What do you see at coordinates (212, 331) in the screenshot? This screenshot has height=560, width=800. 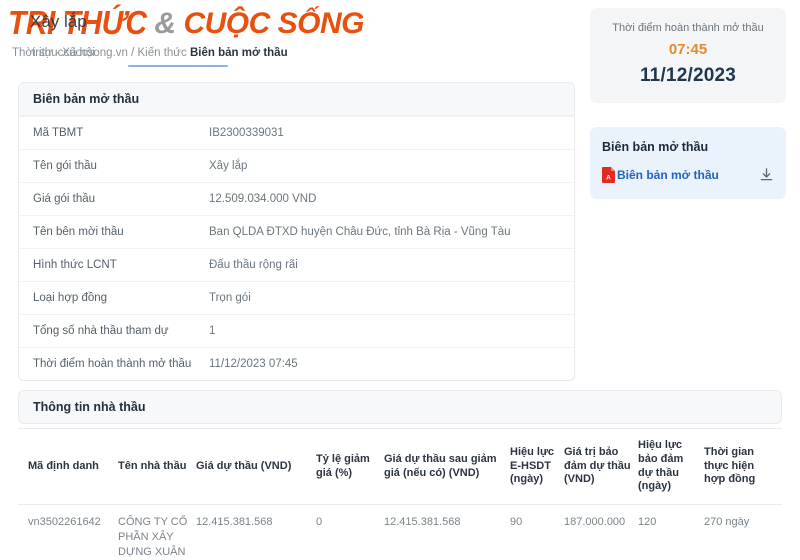 I see `detail-value: 1` at bounding box center [212, 331].